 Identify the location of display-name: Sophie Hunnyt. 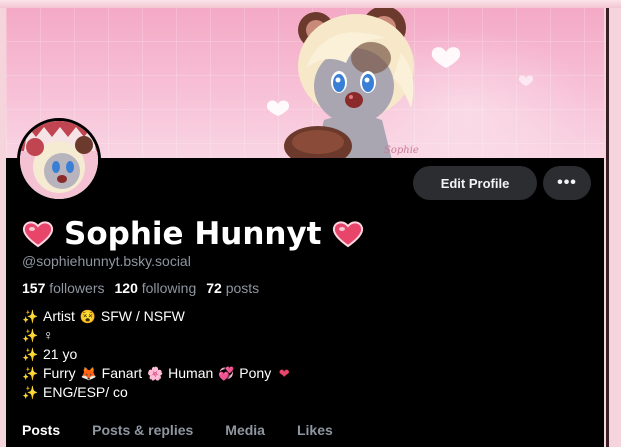
(193, 234).